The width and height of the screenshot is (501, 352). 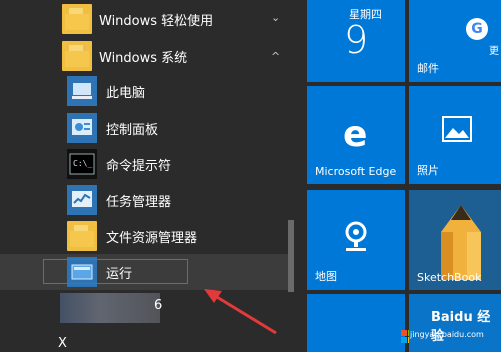 What do you see at coordinates (158, 305) in the screenshot?
I see `blurred-list-item-suffix: 6` at bounding box center [158, 305].